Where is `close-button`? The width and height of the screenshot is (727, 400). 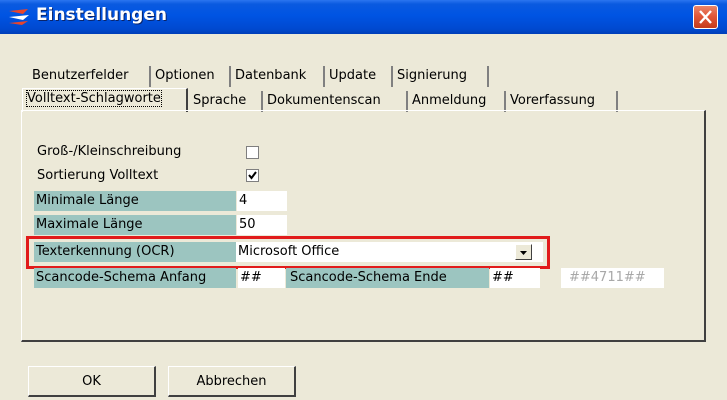 close-button is located at coordinates (705, 17).